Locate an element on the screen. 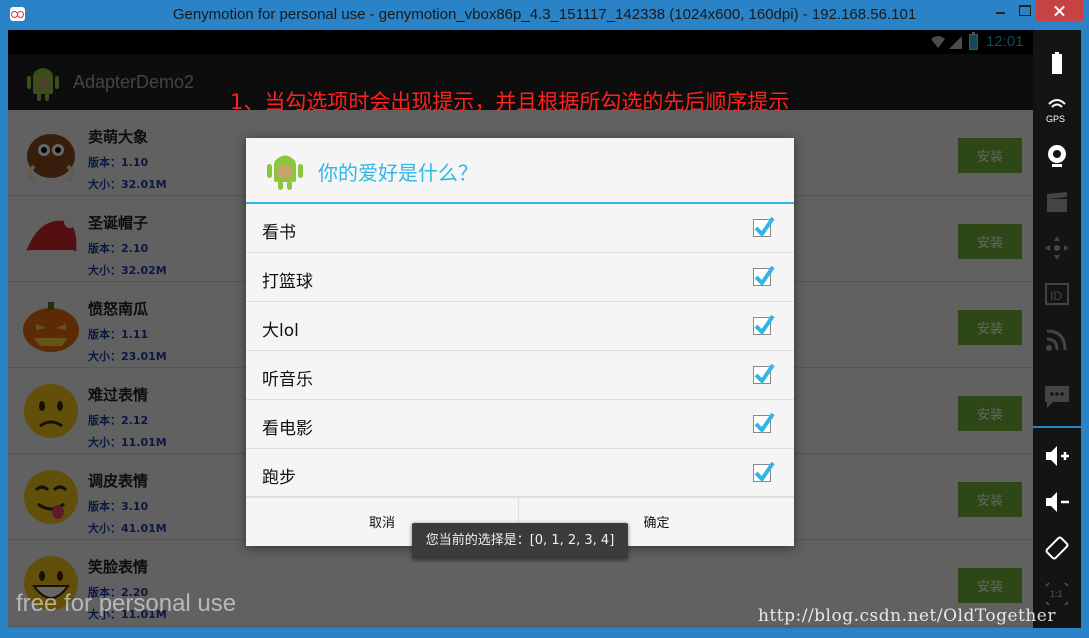  option-label: 看电影 is located at coordinates (287, 429).